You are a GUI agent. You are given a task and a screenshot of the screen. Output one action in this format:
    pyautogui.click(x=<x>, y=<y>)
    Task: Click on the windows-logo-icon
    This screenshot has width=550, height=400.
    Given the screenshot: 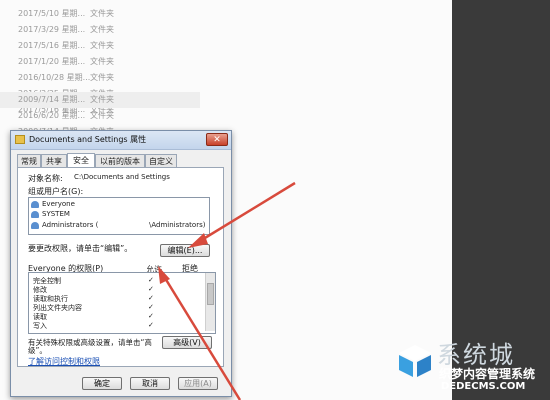 What is the action you would take?
    pyautogui.click(x=415, y=361)
    